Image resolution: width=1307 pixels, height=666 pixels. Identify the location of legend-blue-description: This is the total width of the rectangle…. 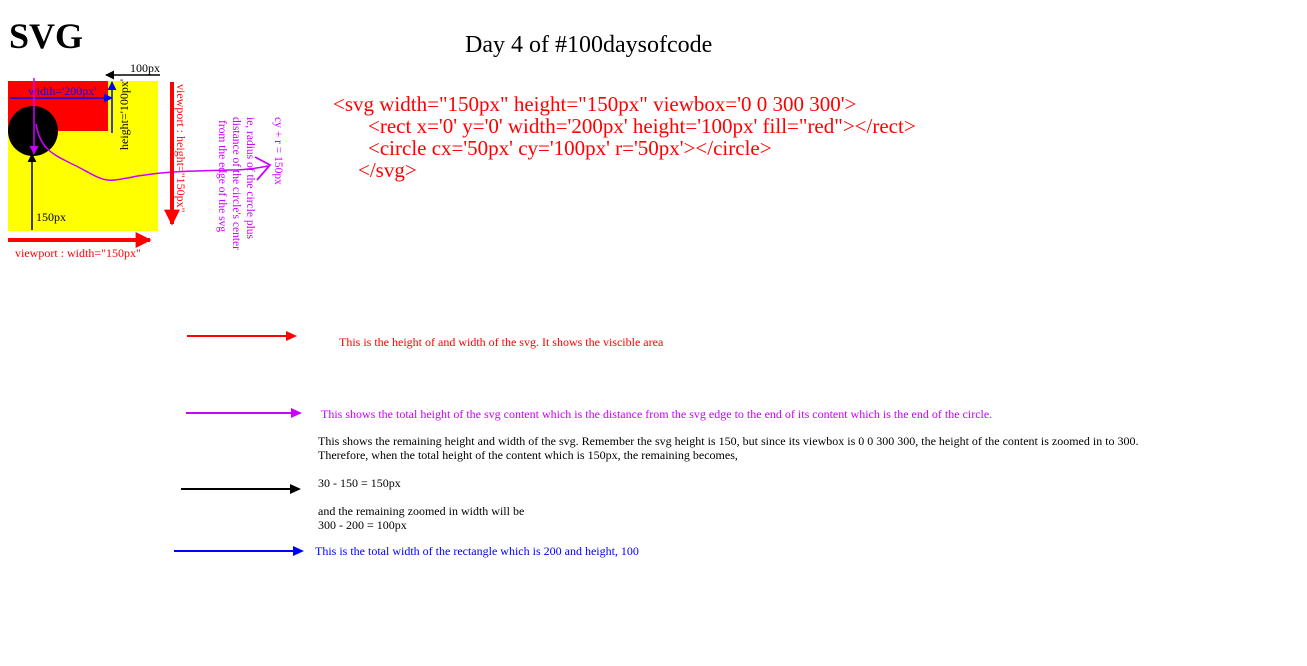
(477, 551).